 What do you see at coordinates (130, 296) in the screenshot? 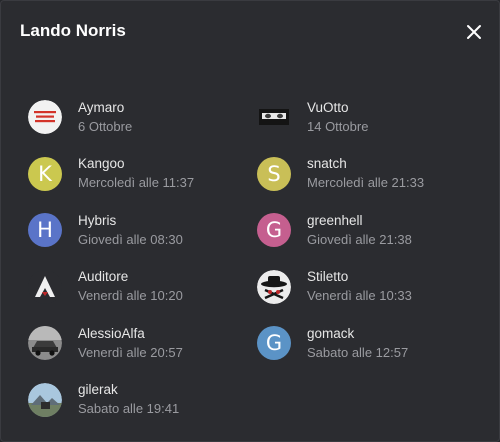
I see `item-time: Venerdì alle 10:20` at bounding box center [130, 296].